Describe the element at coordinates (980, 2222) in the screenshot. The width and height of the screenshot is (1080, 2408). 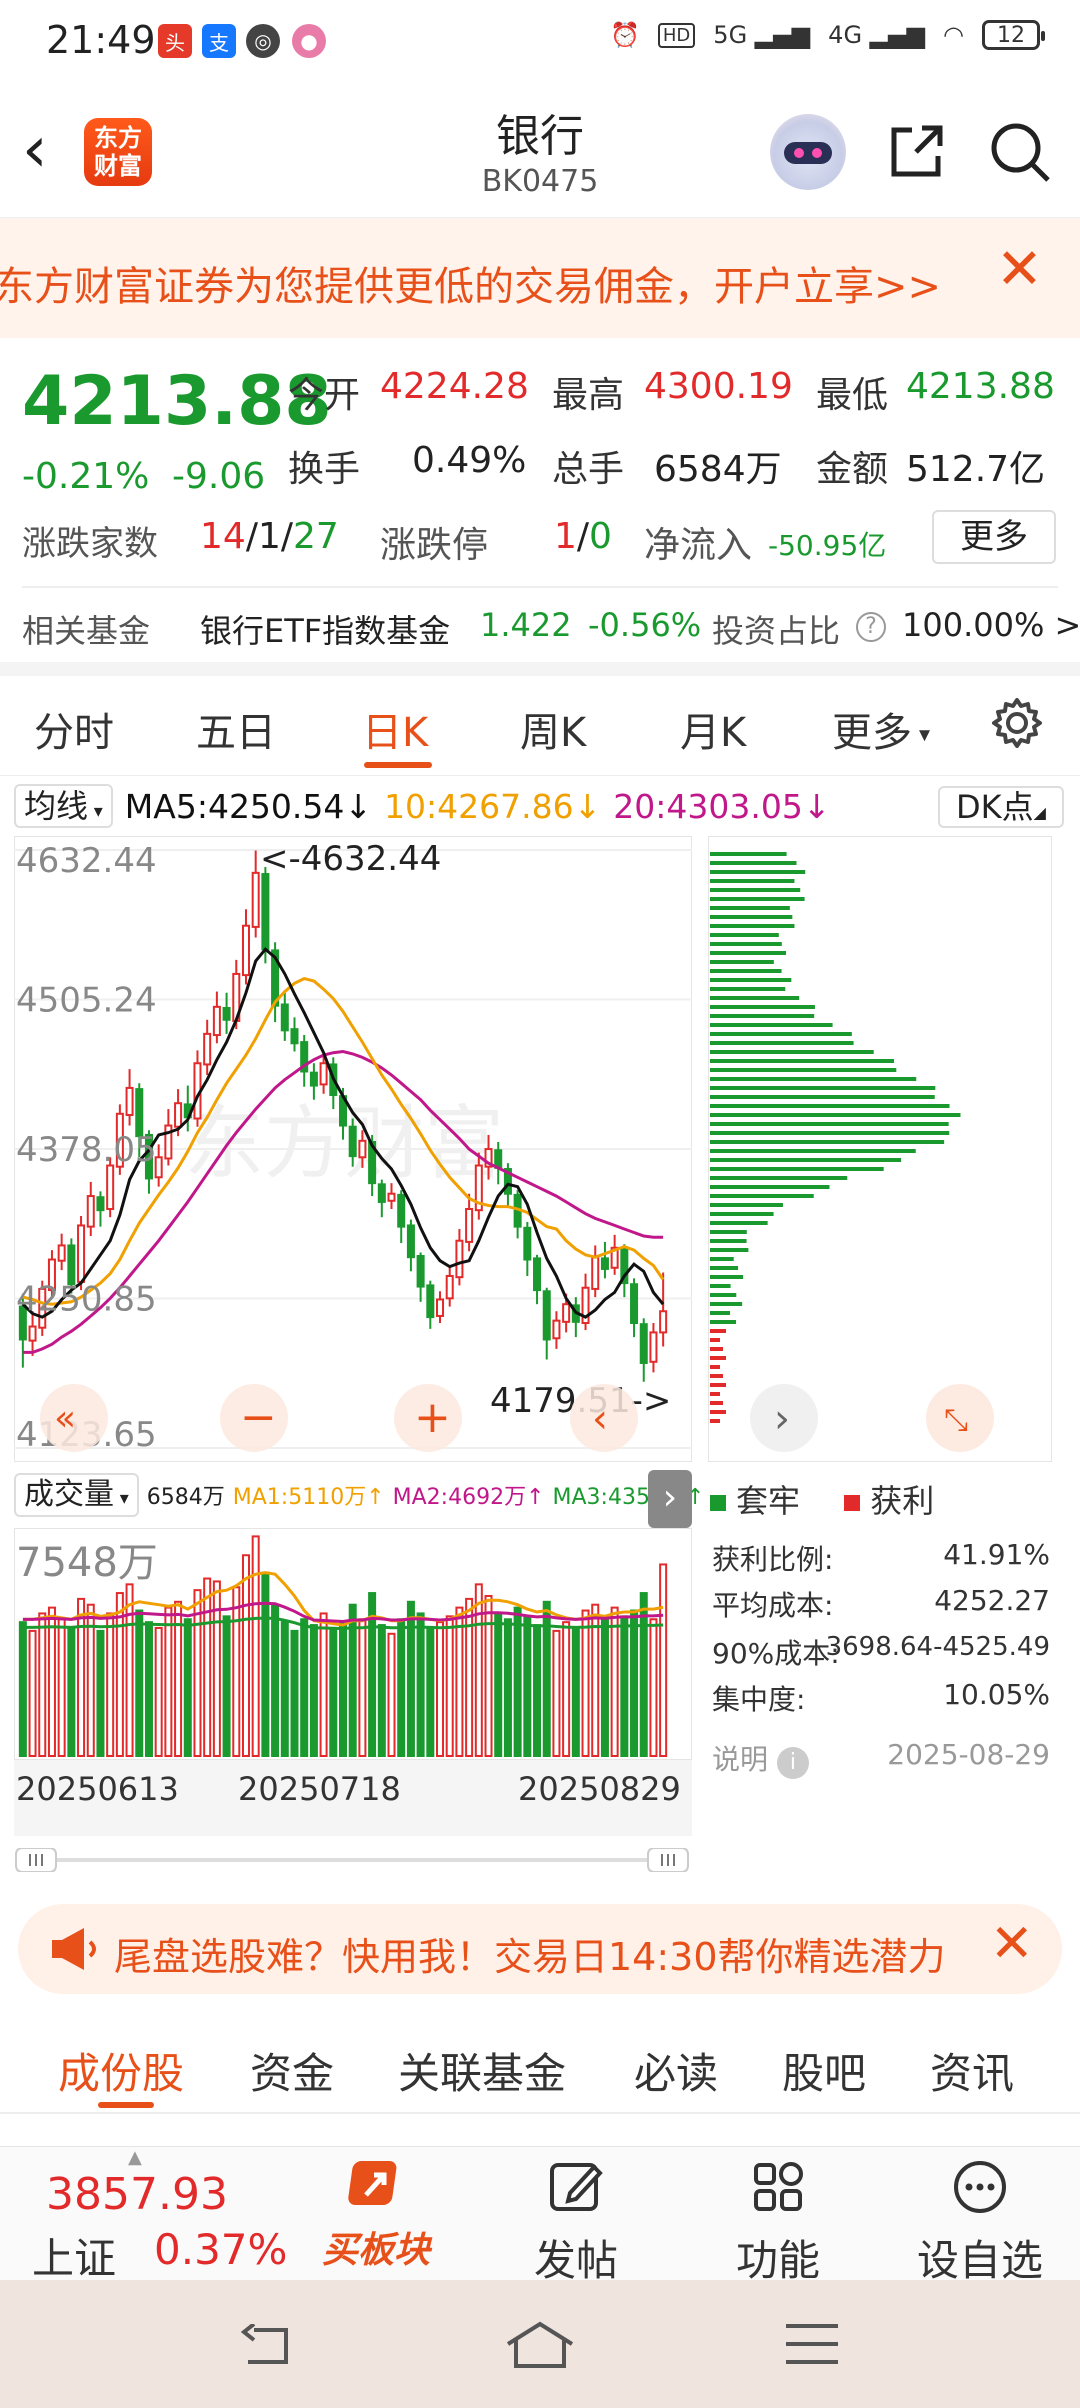
I see `add-watchlist-button: 设自选` at that location.